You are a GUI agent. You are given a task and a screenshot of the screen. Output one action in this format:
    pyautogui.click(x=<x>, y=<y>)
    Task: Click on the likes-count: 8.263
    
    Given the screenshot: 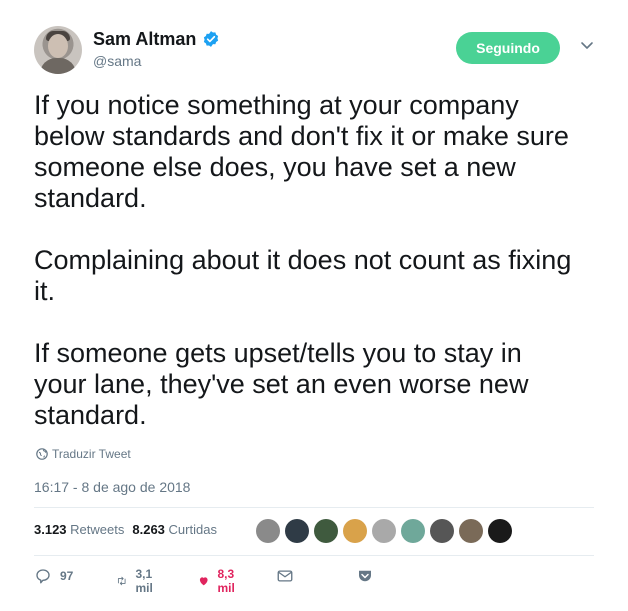 What is the action you would take?
    pyautogui.click(x=148, y=529)
    